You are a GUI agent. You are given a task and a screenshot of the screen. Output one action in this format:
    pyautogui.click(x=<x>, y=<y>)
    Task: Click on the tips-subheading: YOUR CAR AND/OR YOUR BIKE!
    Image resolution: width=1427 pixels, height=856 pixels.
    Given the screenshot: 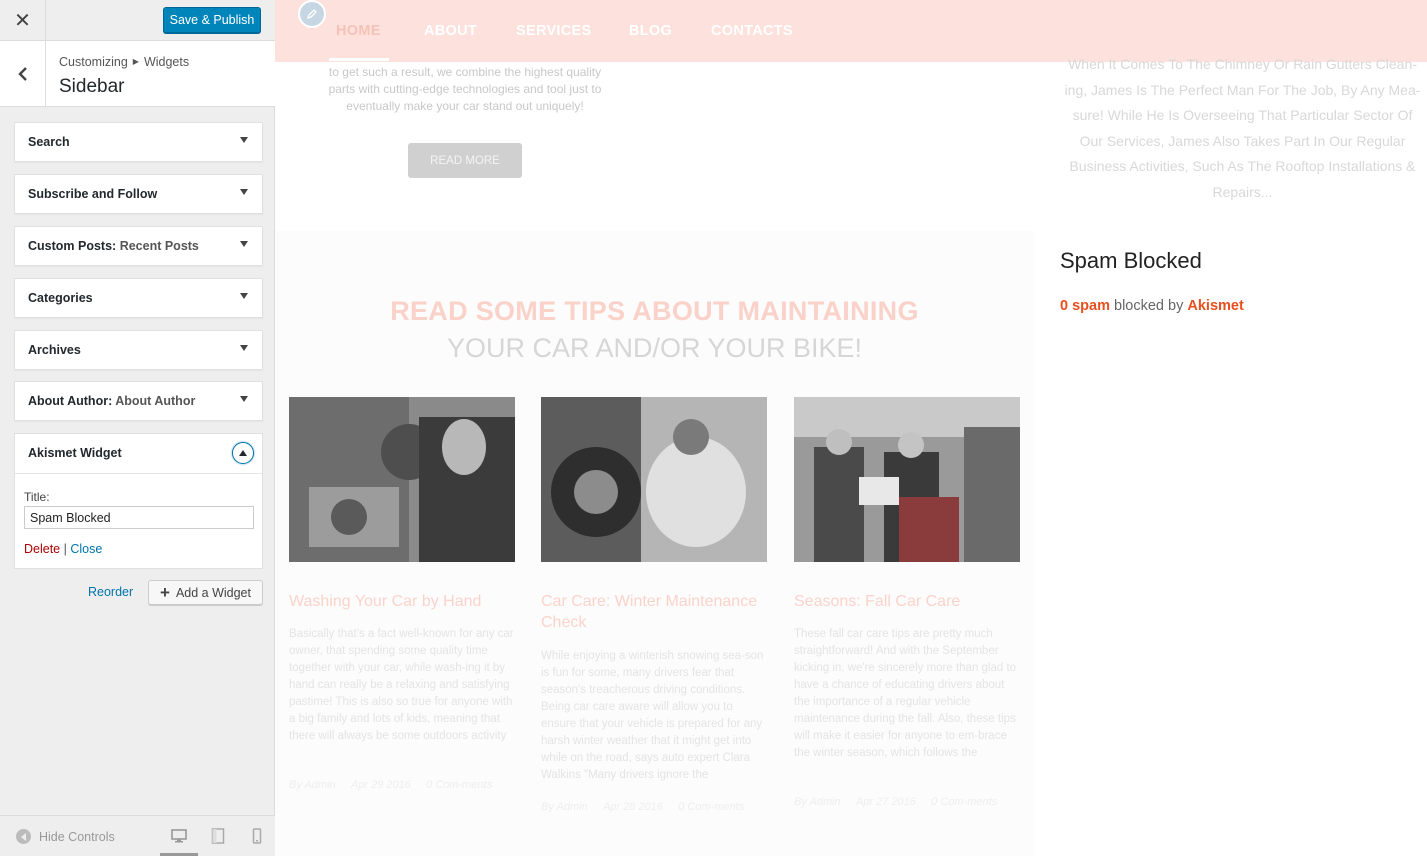 What is the action you would take?
    pyautogui.click(x=654, y=348)
    